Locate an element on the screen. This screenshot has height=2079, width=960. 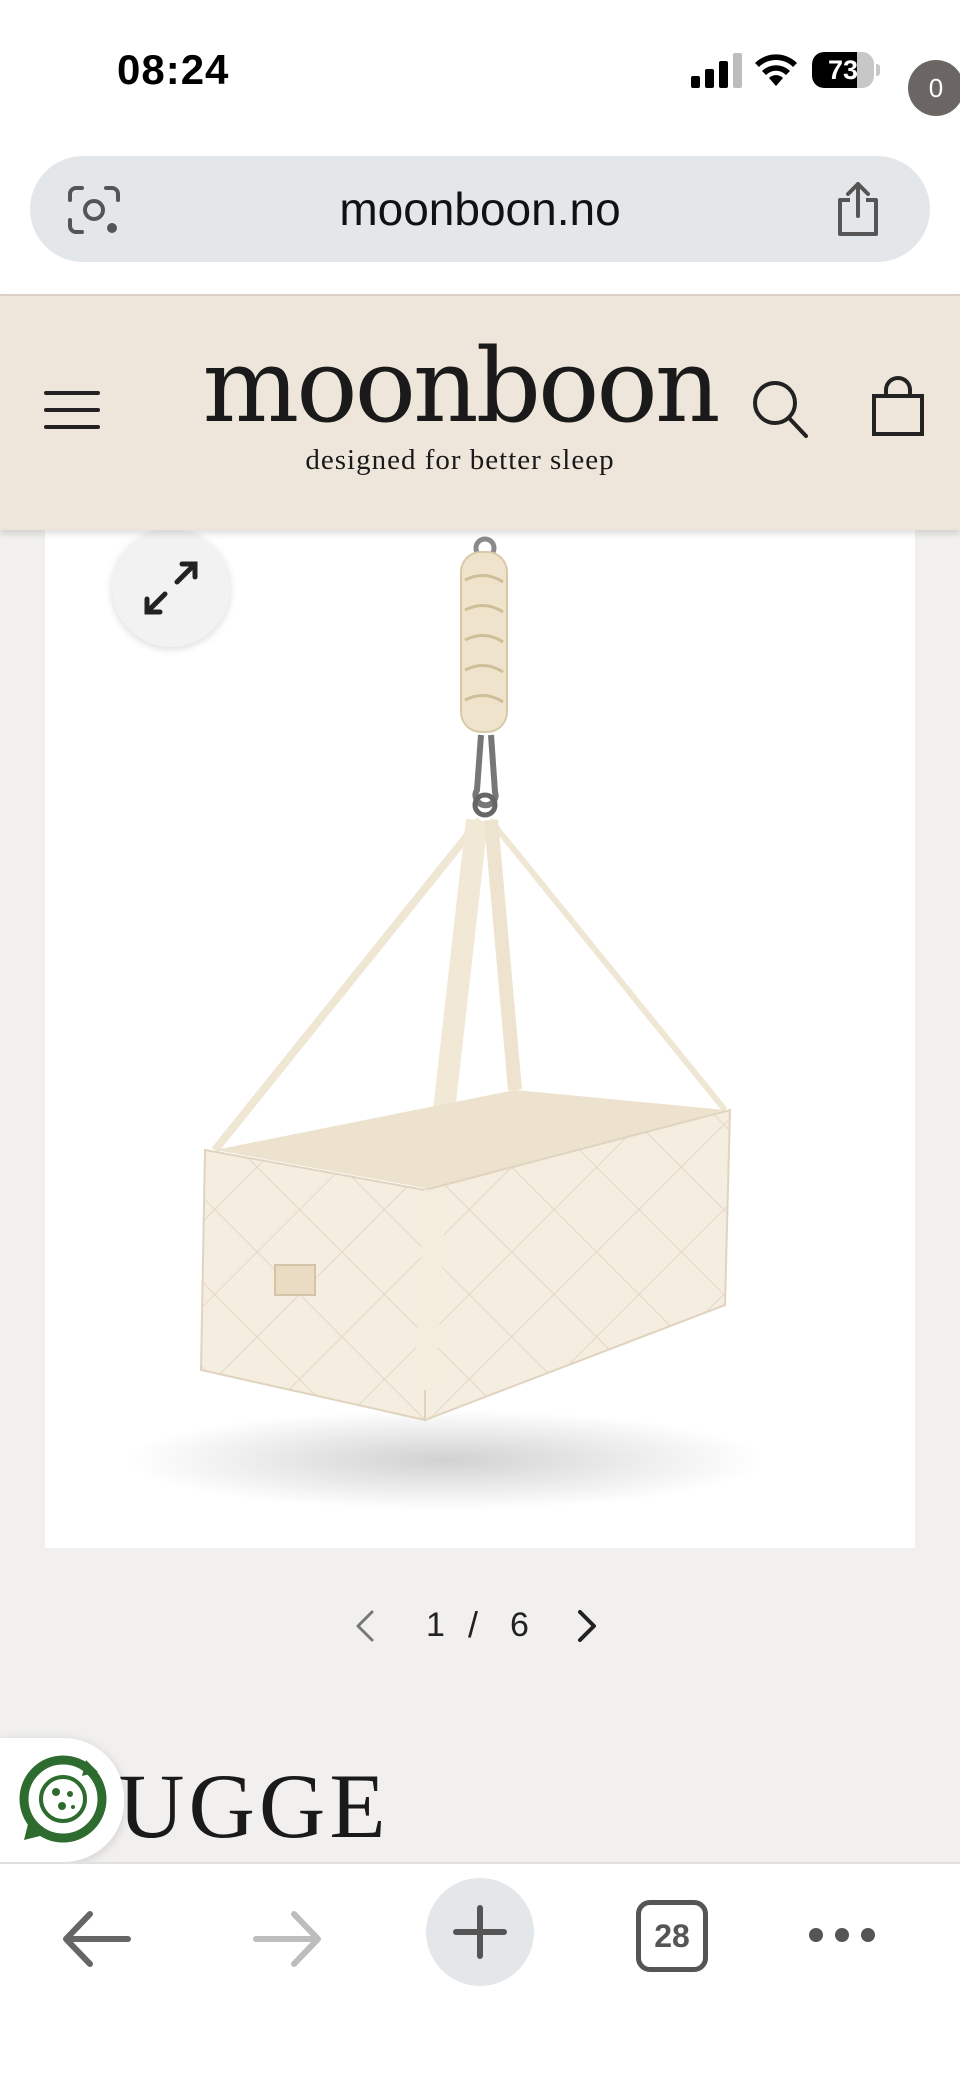
battery-percent: 73 is located at coordinates (843, 70).